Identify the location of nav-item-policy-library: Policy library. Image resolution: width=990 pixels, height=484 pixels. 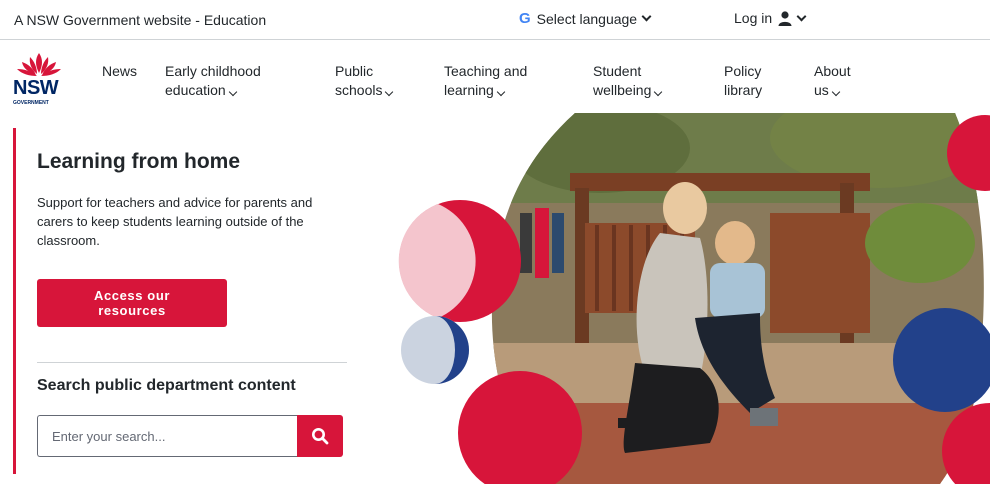
(743, 81).